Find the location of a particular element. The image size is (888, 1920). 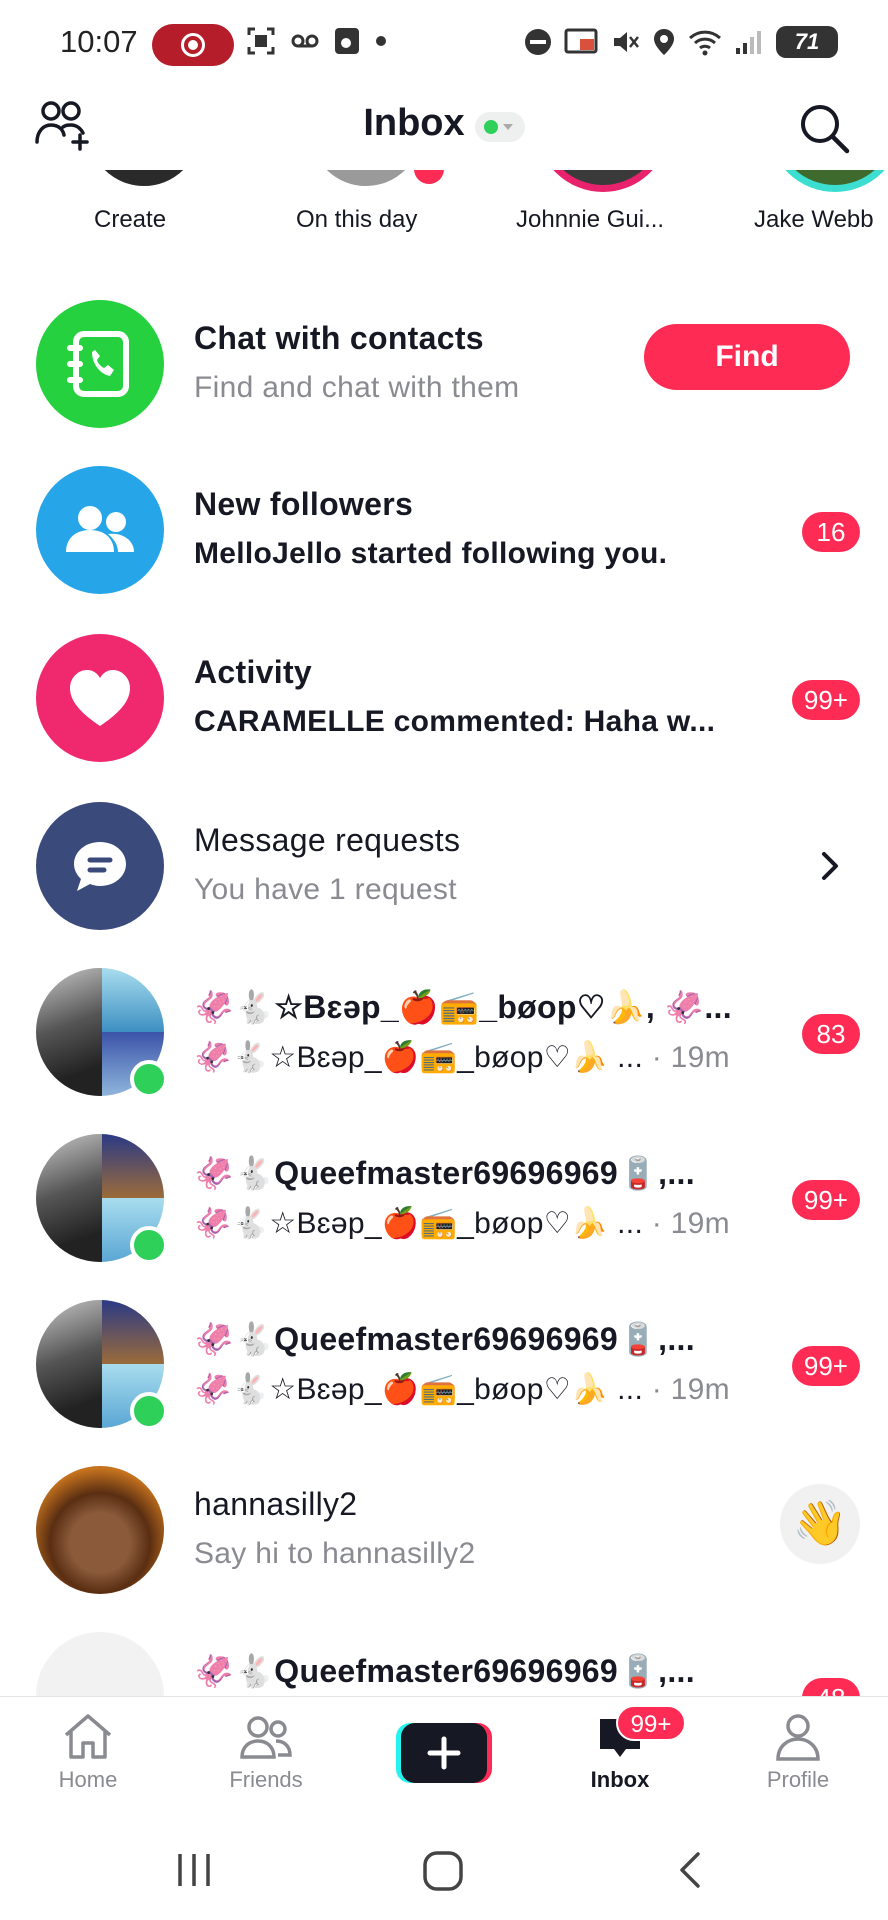

nav-friends: Friends is located at coordinates (266, 1752).